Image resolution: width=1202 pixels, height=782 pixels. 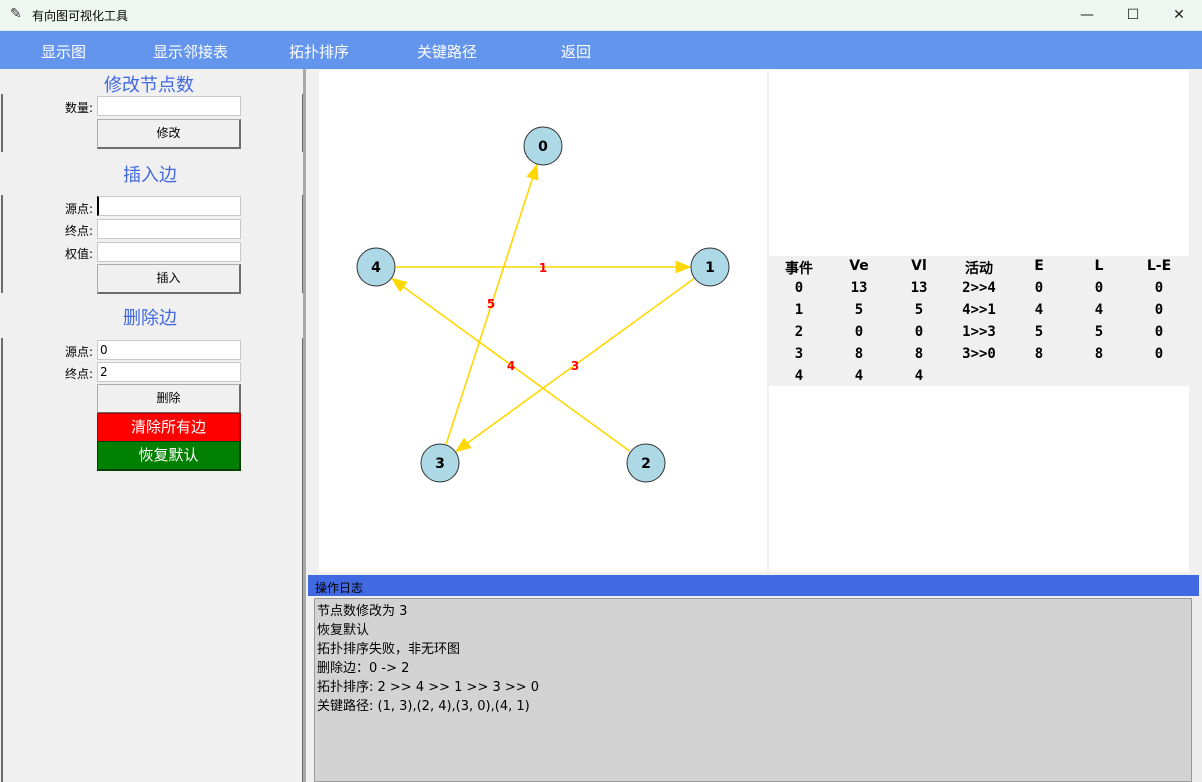 What do you see at coordinates (169, 279) in the screenshot?
I see `insert-button: 插入` at bounding box center [169, 279].